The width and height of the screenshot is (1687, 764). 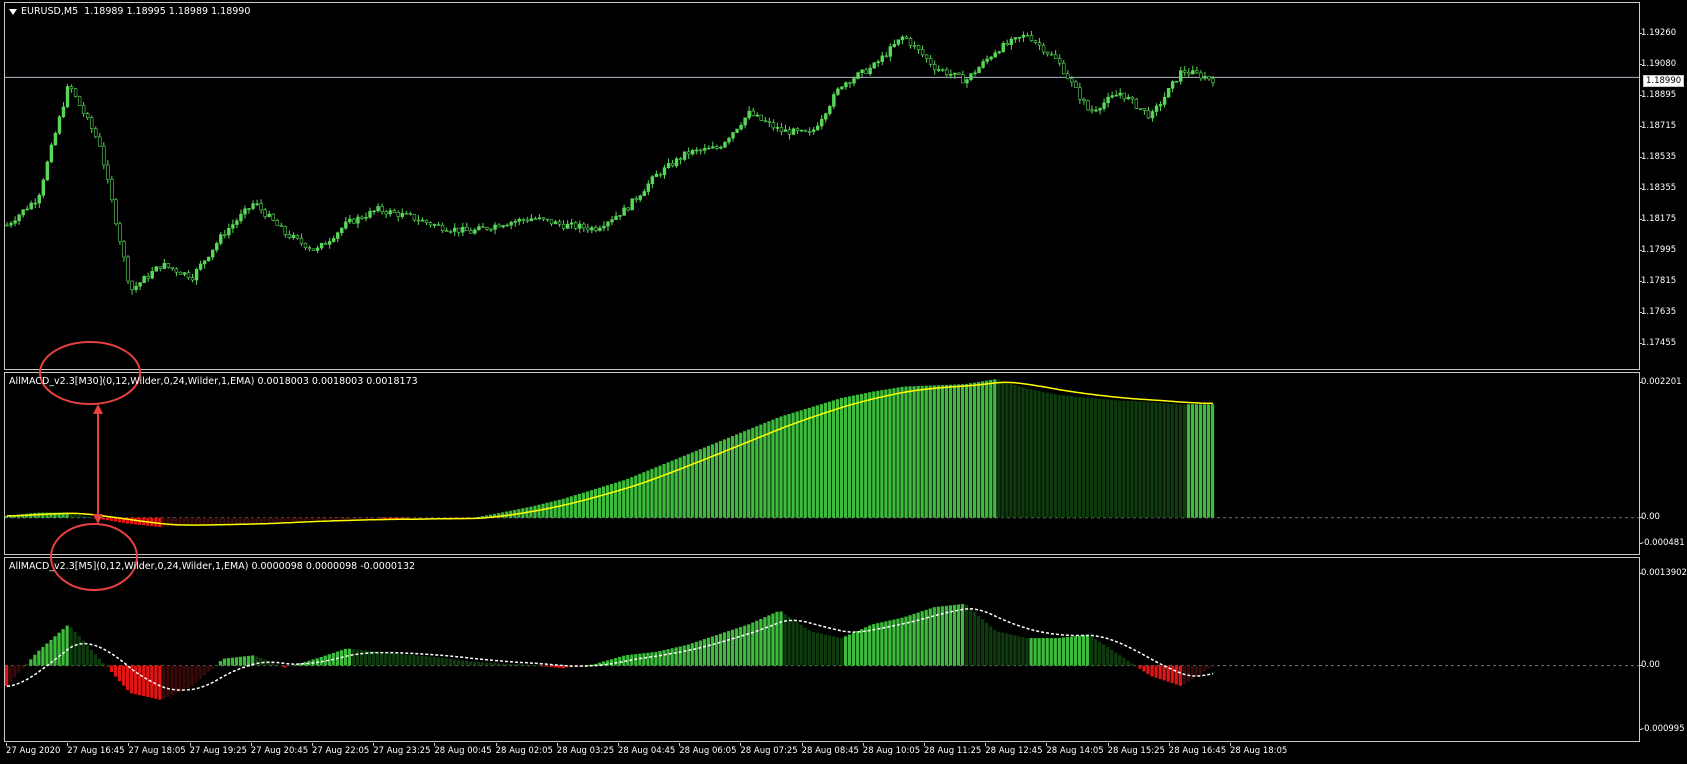 I want to click on macd-m30-value-axis: 0.002201 0.00 -0.000481, so click(x=1663, y=463).